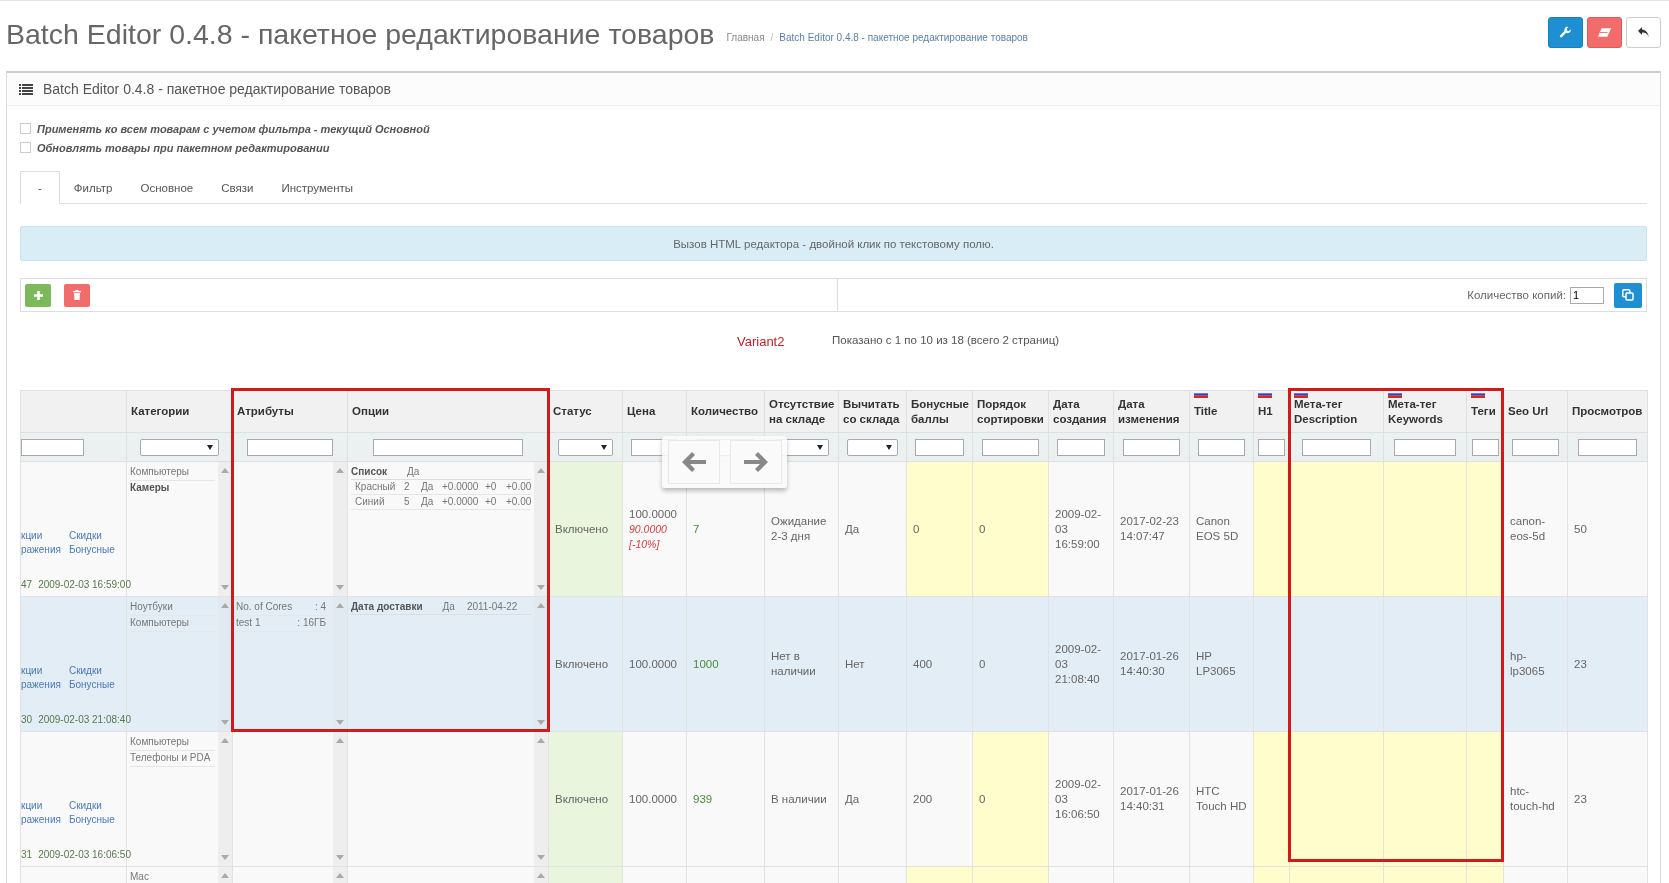 This screenshot has width=1669, height=883. Describe the element at coordinates (172, 876) in the screenshot. I see `category-item: Mac` at that location.